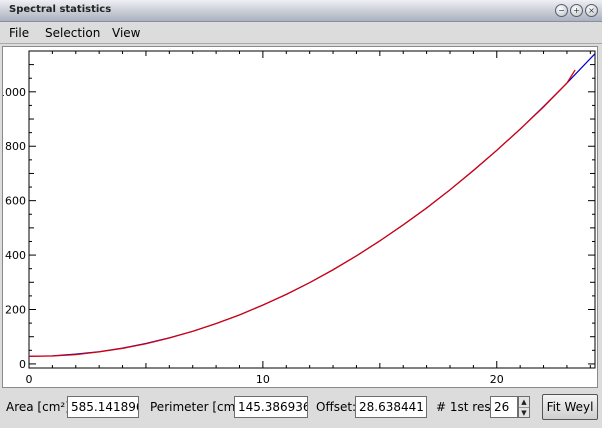 Image resolution: width=602 pixels, height=428 pixels. Describe the element at coordinates (15, 201) in the screenshot. I see `y-tick-label: 600` at that location.